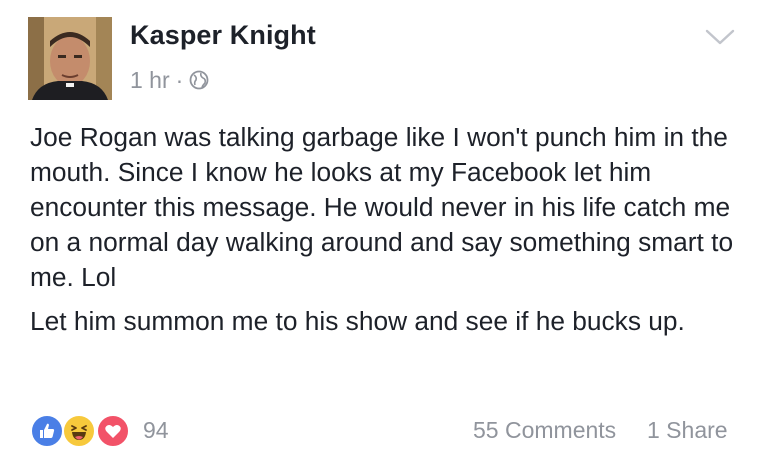 This screenshot has width=763, height=455. I want to click on chevron-down-icon, so click(720, 37).